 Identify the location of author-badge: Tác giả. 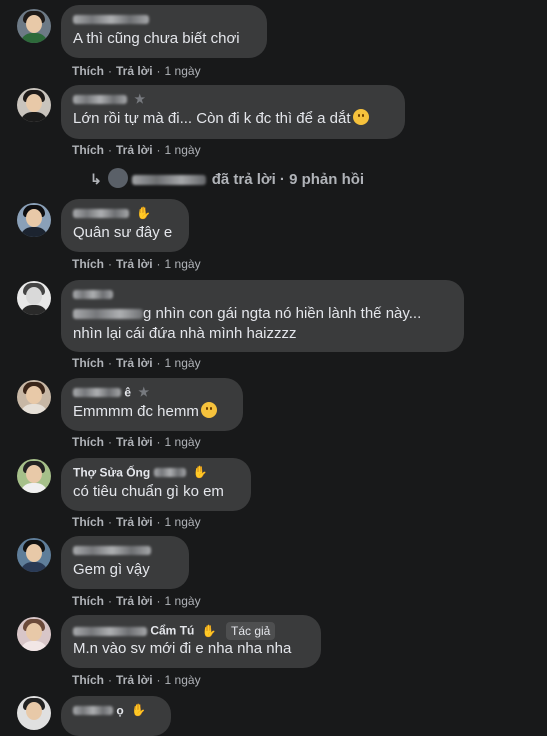
(251, 631).